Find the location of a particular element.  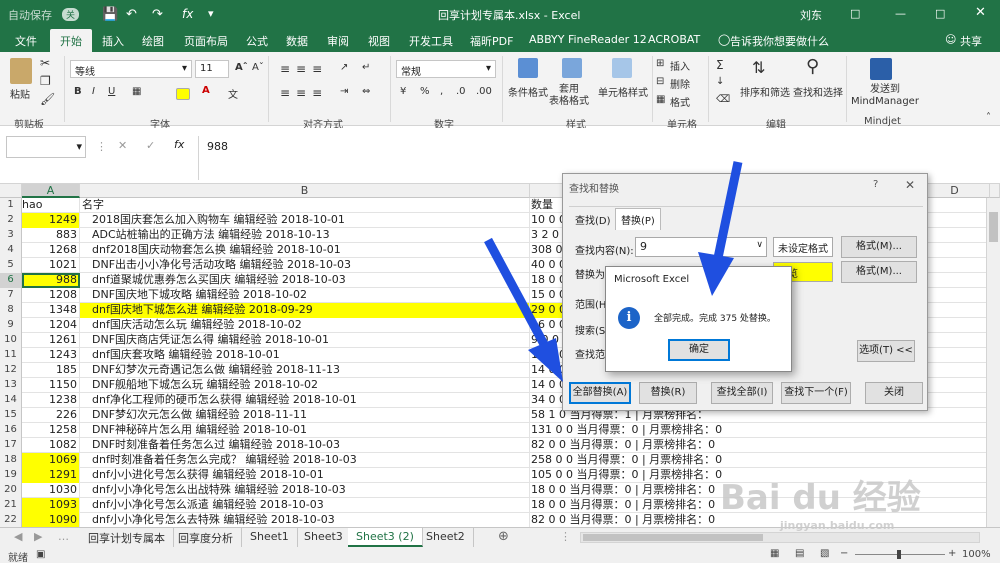

phonetic-icon: 文 is located at coordinates (233, 93).